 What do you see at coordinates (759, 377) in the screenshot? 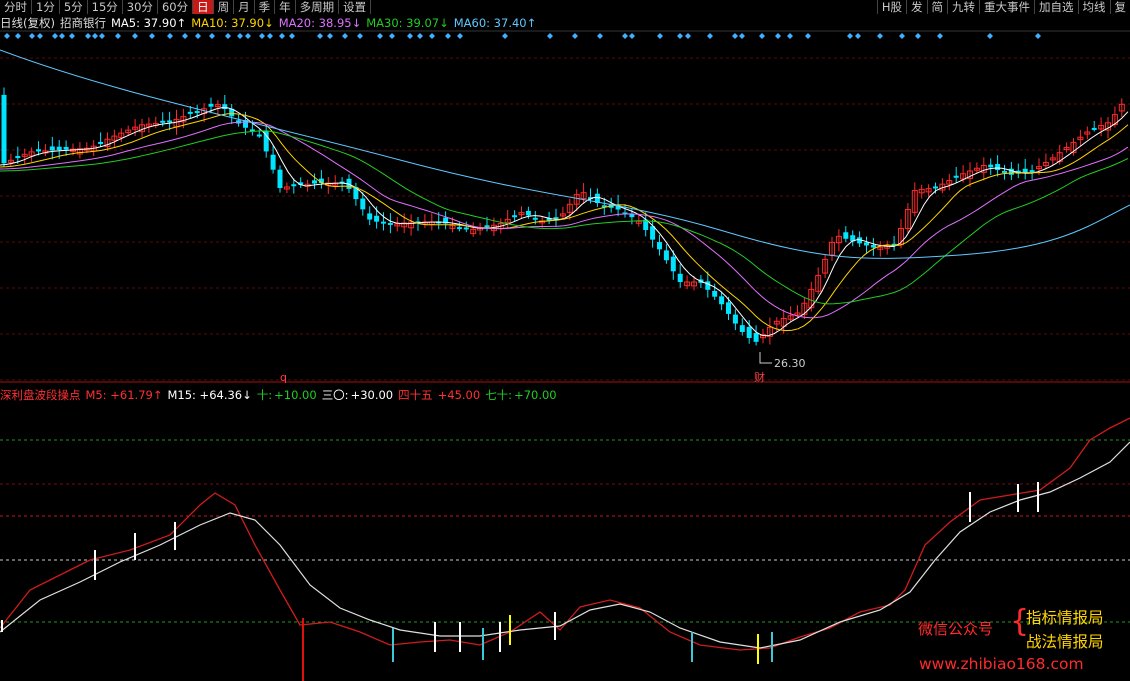
I see `financial-report-mark: 财` at bounding box center [759, 377].